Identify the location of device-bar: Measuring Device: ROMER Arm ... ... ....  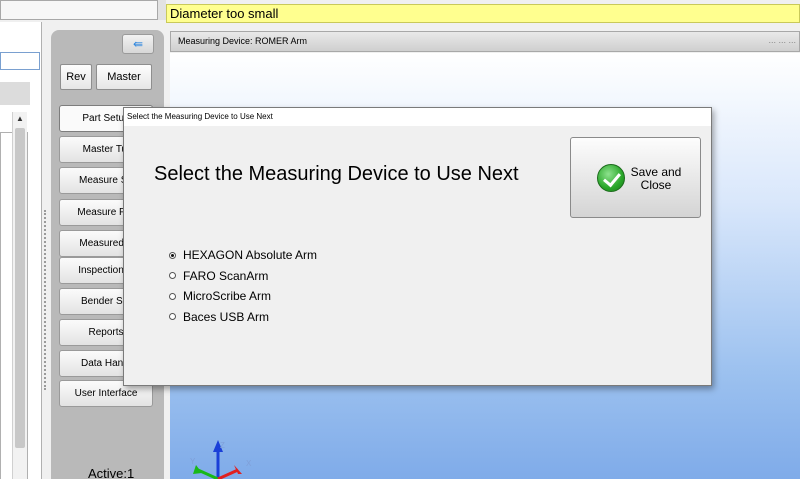
(485, 41).